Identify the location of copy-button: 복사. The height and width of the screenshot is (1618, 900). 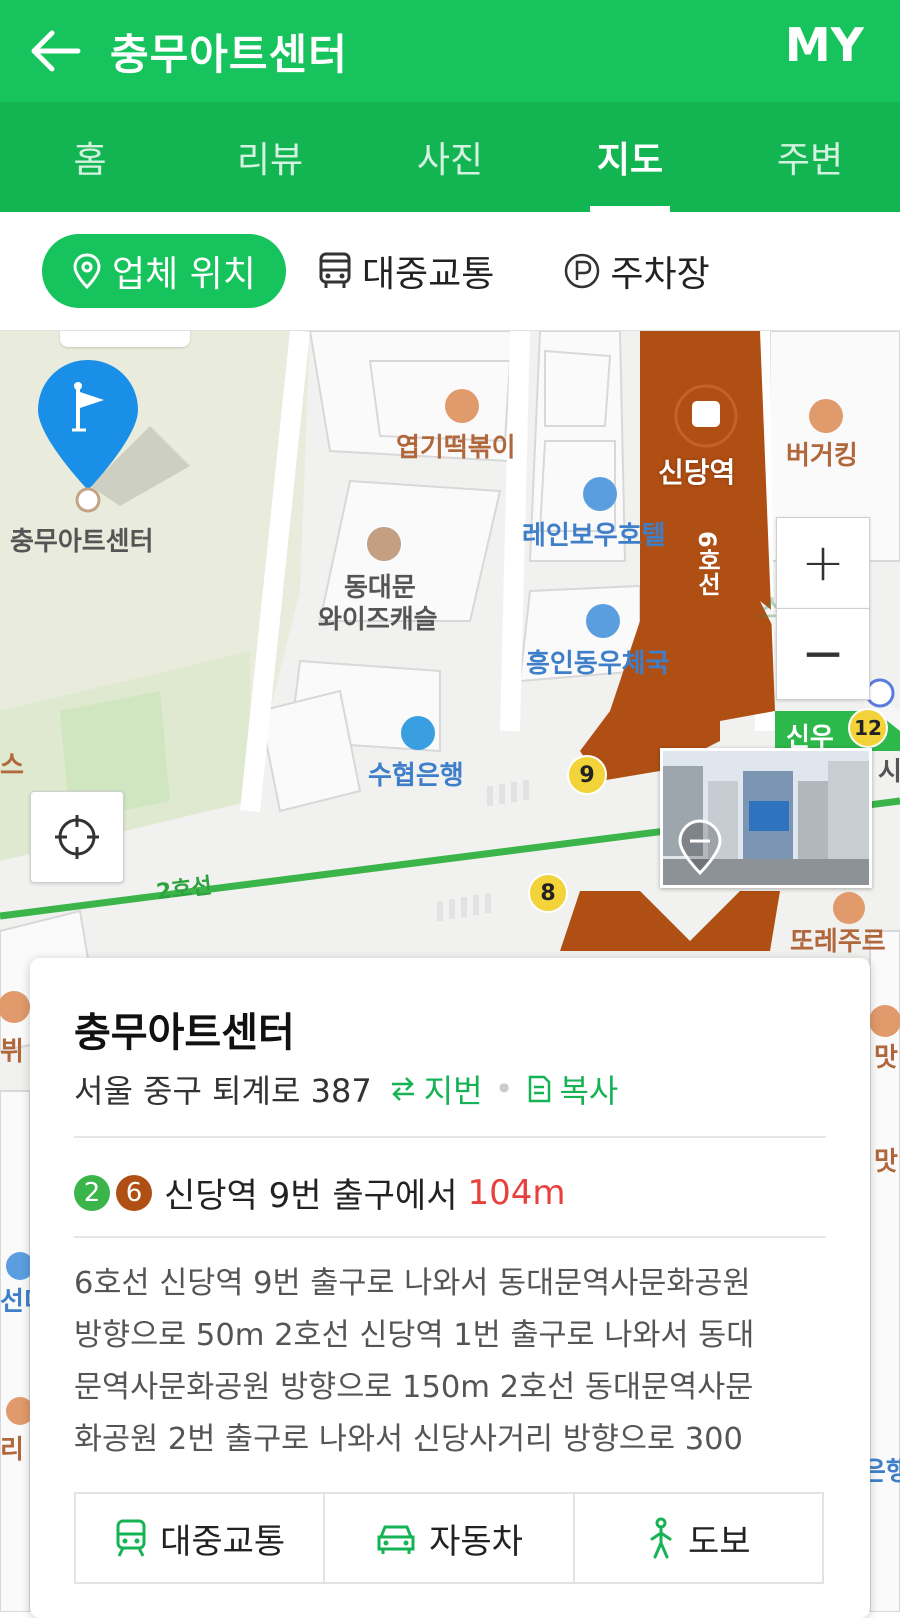
(571, 1089).